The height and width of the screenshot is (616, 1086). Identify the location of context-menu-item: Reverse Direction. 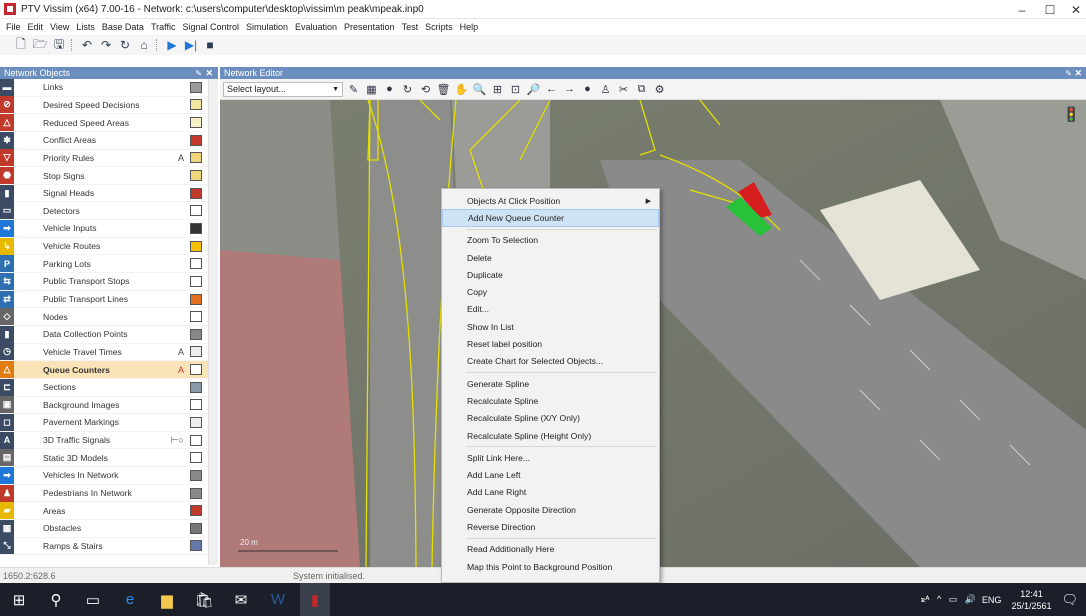
(550, 526).